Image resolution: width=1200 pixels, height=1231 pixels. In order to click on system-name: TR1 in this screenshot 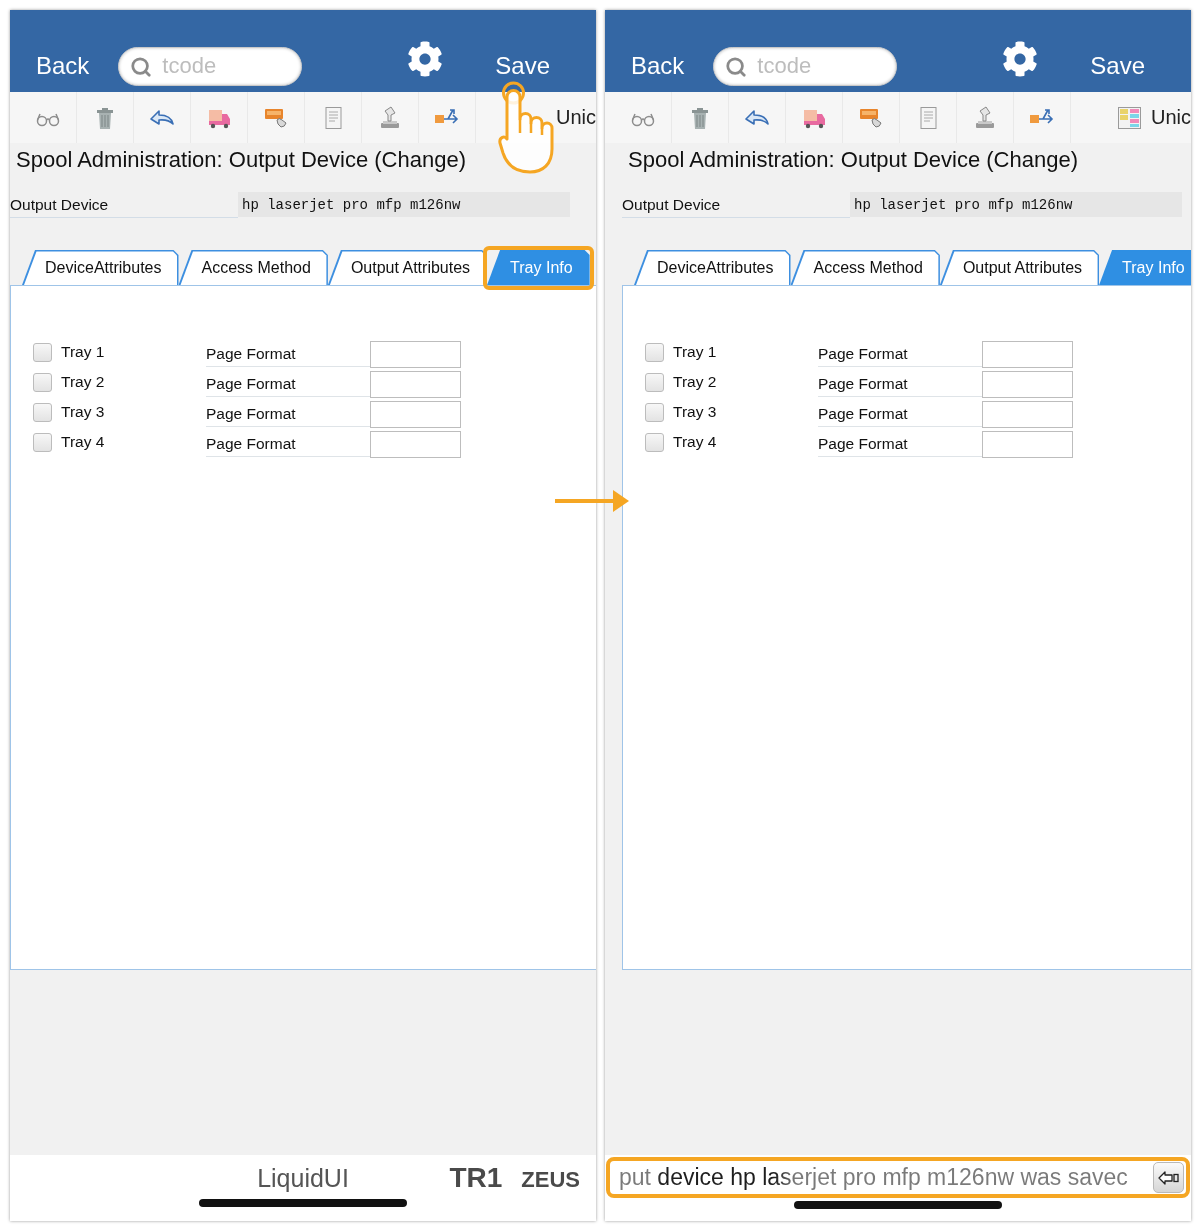, I will do `click(476, 1178)`.